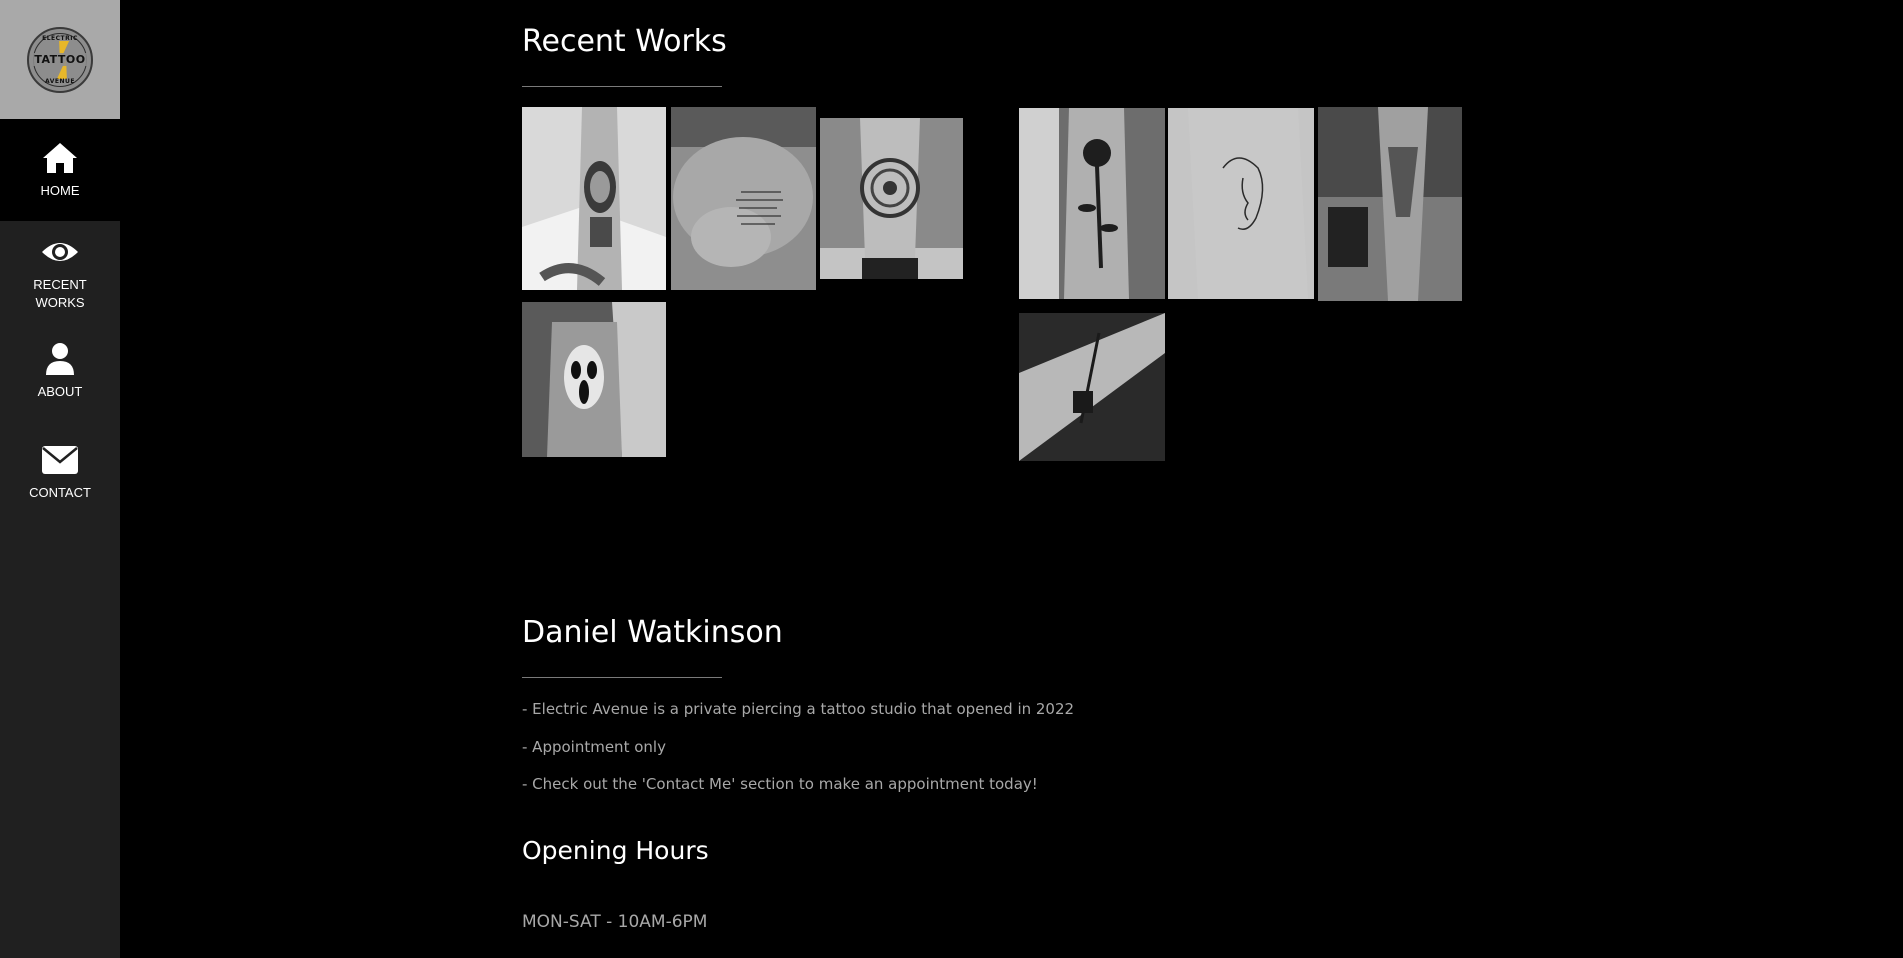 The width and height of the screenshot is (1903, 958). Describe the element at coordinates (60, 460) in the screenshot. I see `envelope-icon` at that location.